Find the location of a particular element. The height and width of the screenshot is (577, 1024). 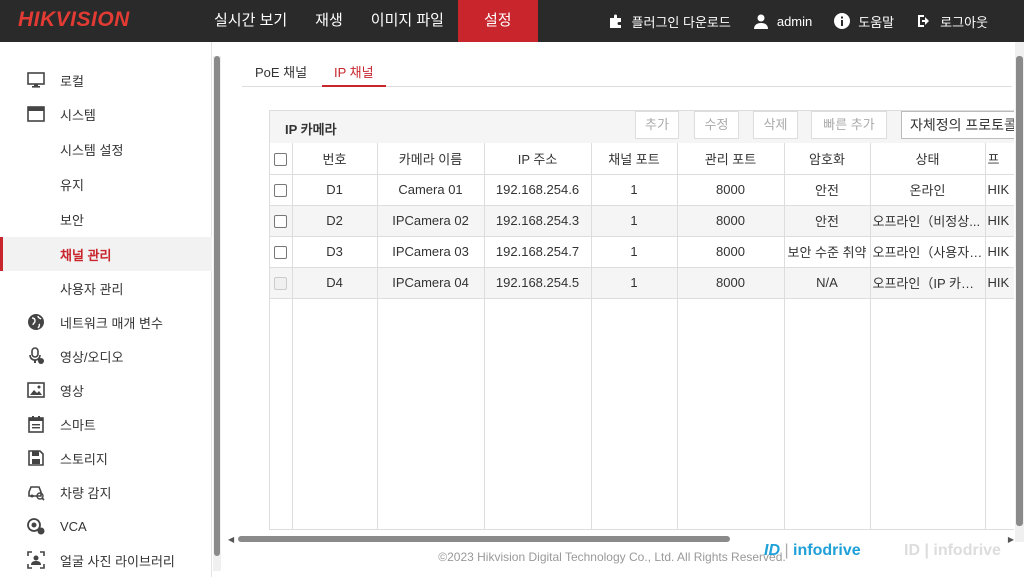

watermark-name: infodrive is located at coordinates (967, 550).